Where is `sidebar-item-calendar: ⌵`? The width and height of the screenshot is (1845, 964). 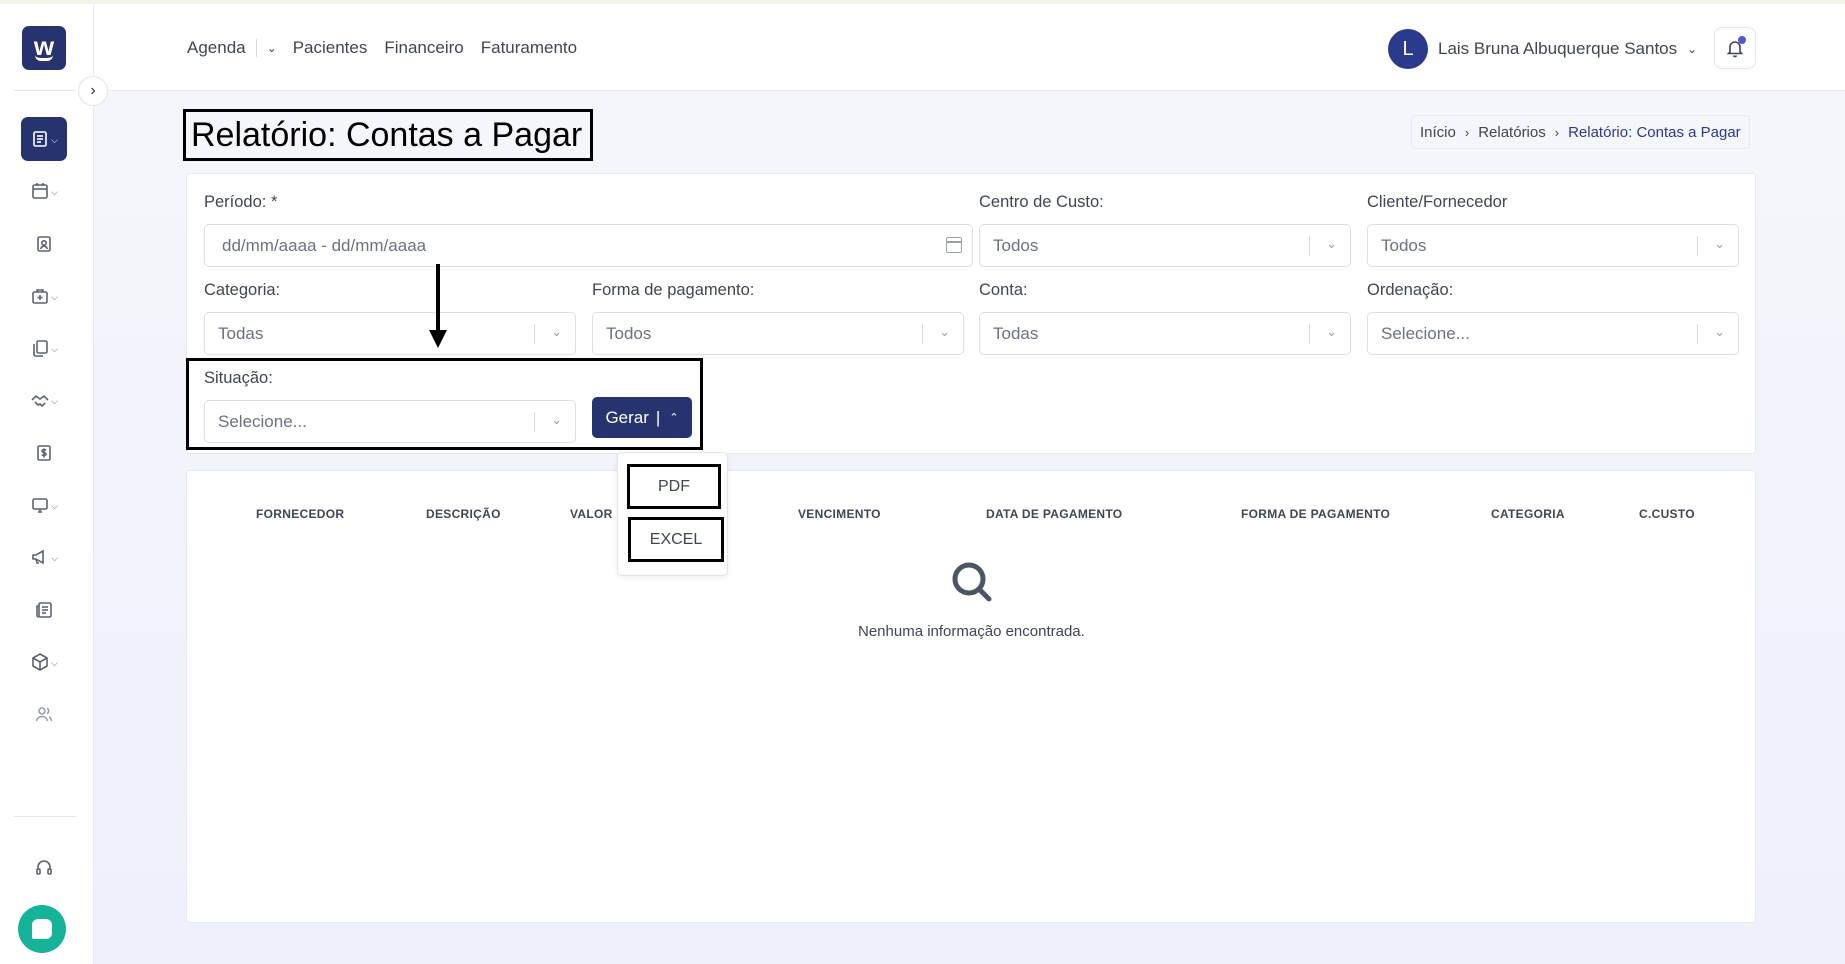
sidebar-item-calendar: ⌵ is located at coordinates (44, 191).